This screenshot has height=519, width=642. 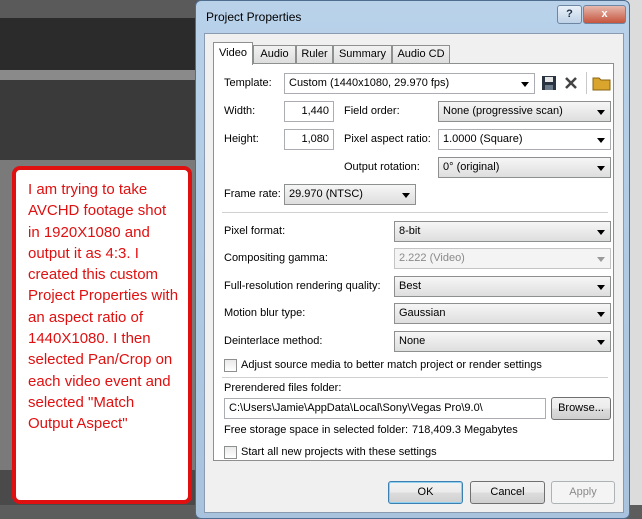 I want to click on pixel-format-label: Pixel format:, so click(x=255, y=231).